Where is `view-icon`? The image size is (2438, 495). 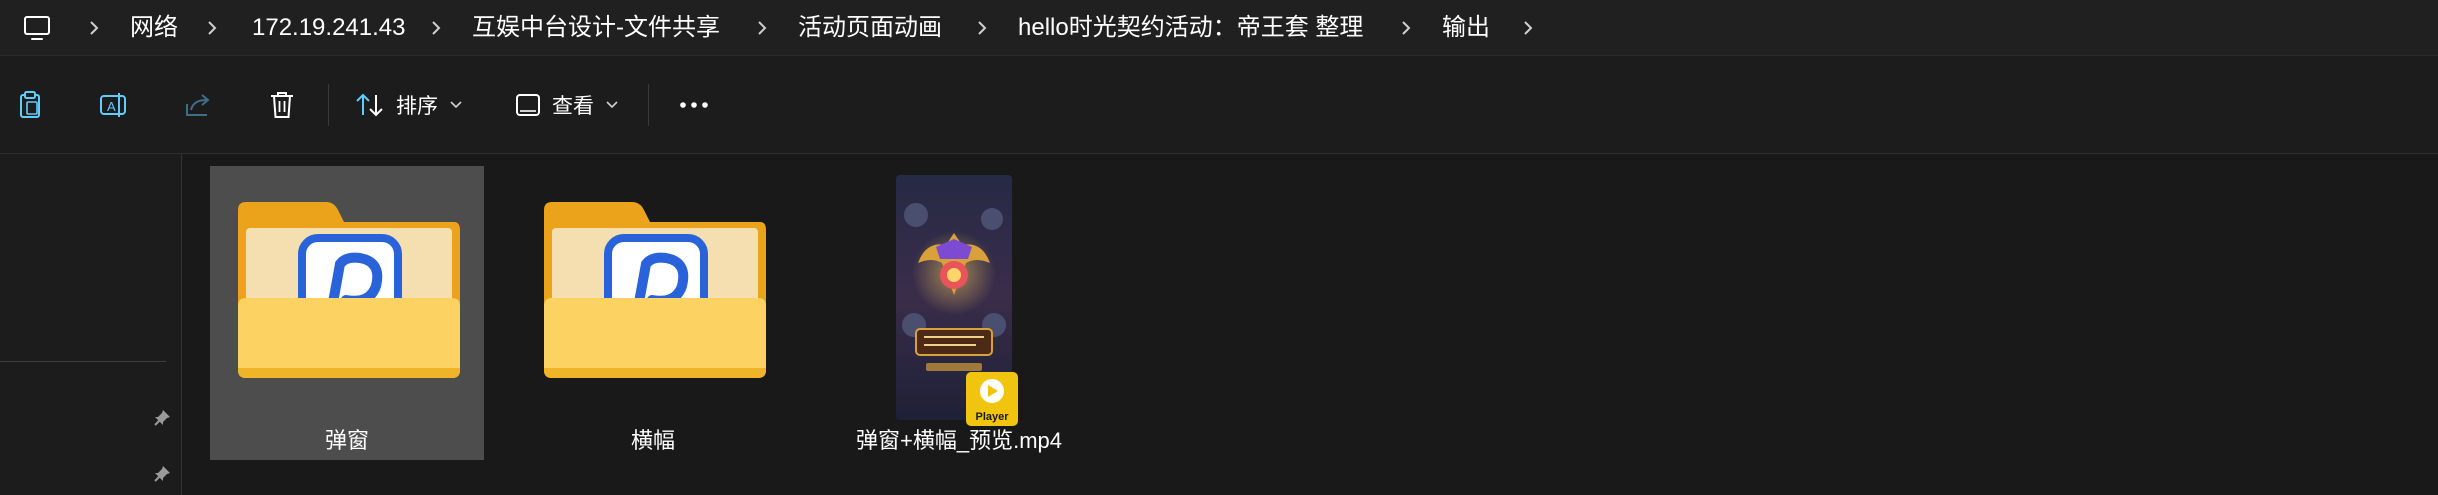 view-icon is located at coordinates (528, 105).